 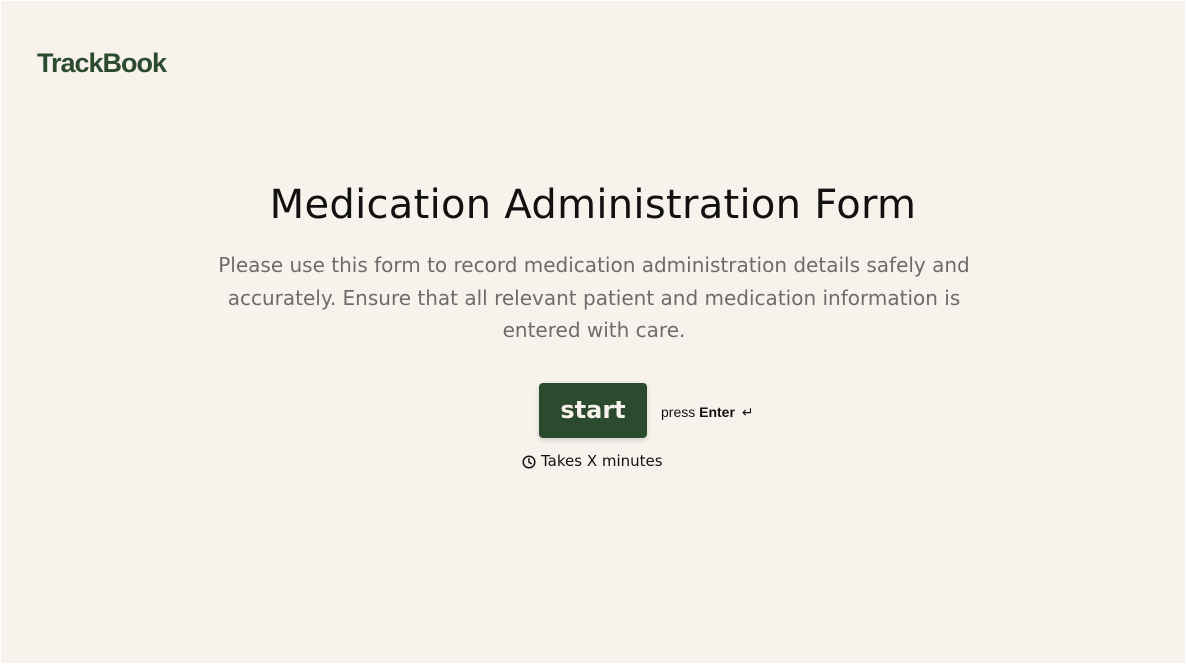 I want to click on time-estimate: Takes X minutes, so click(x=592, y=461).